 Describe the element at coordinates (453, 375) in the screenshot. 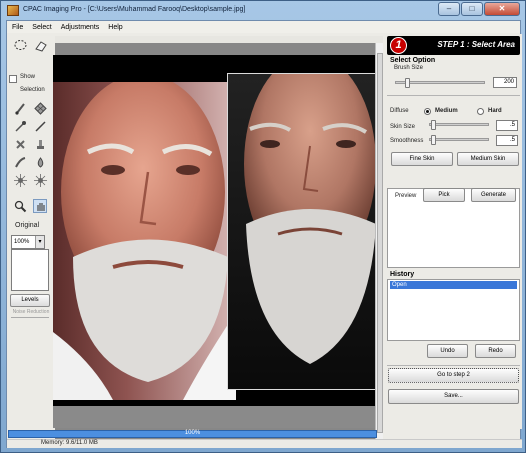

I see `go-to-step-2-button: Go to step 2` at that location.